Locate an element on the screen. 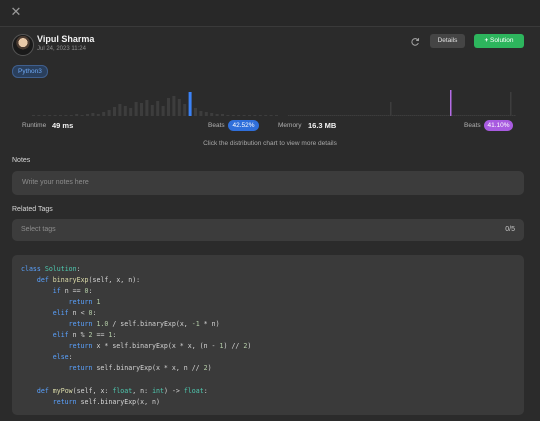  code-token: else is located at coordinates (60, 357).